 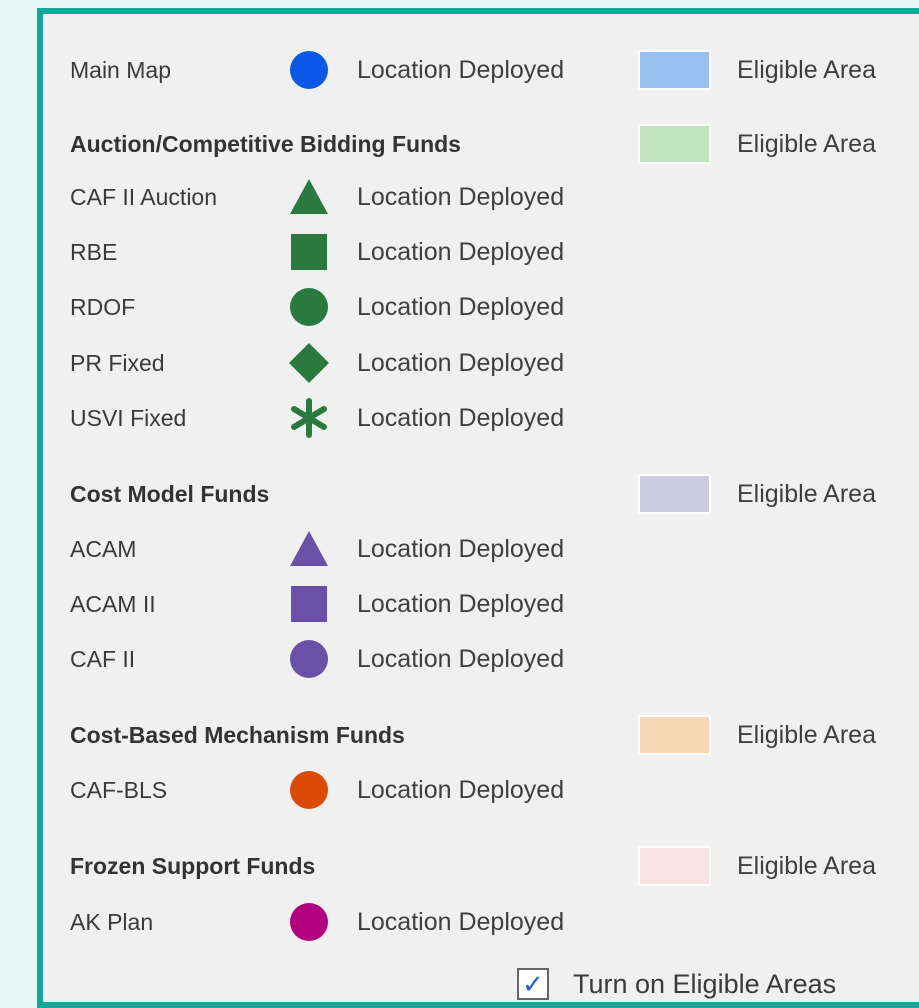 I want to click on frozen-heading-row: Frozen Support Funds Eligible Area, so click(x=481, y=866).